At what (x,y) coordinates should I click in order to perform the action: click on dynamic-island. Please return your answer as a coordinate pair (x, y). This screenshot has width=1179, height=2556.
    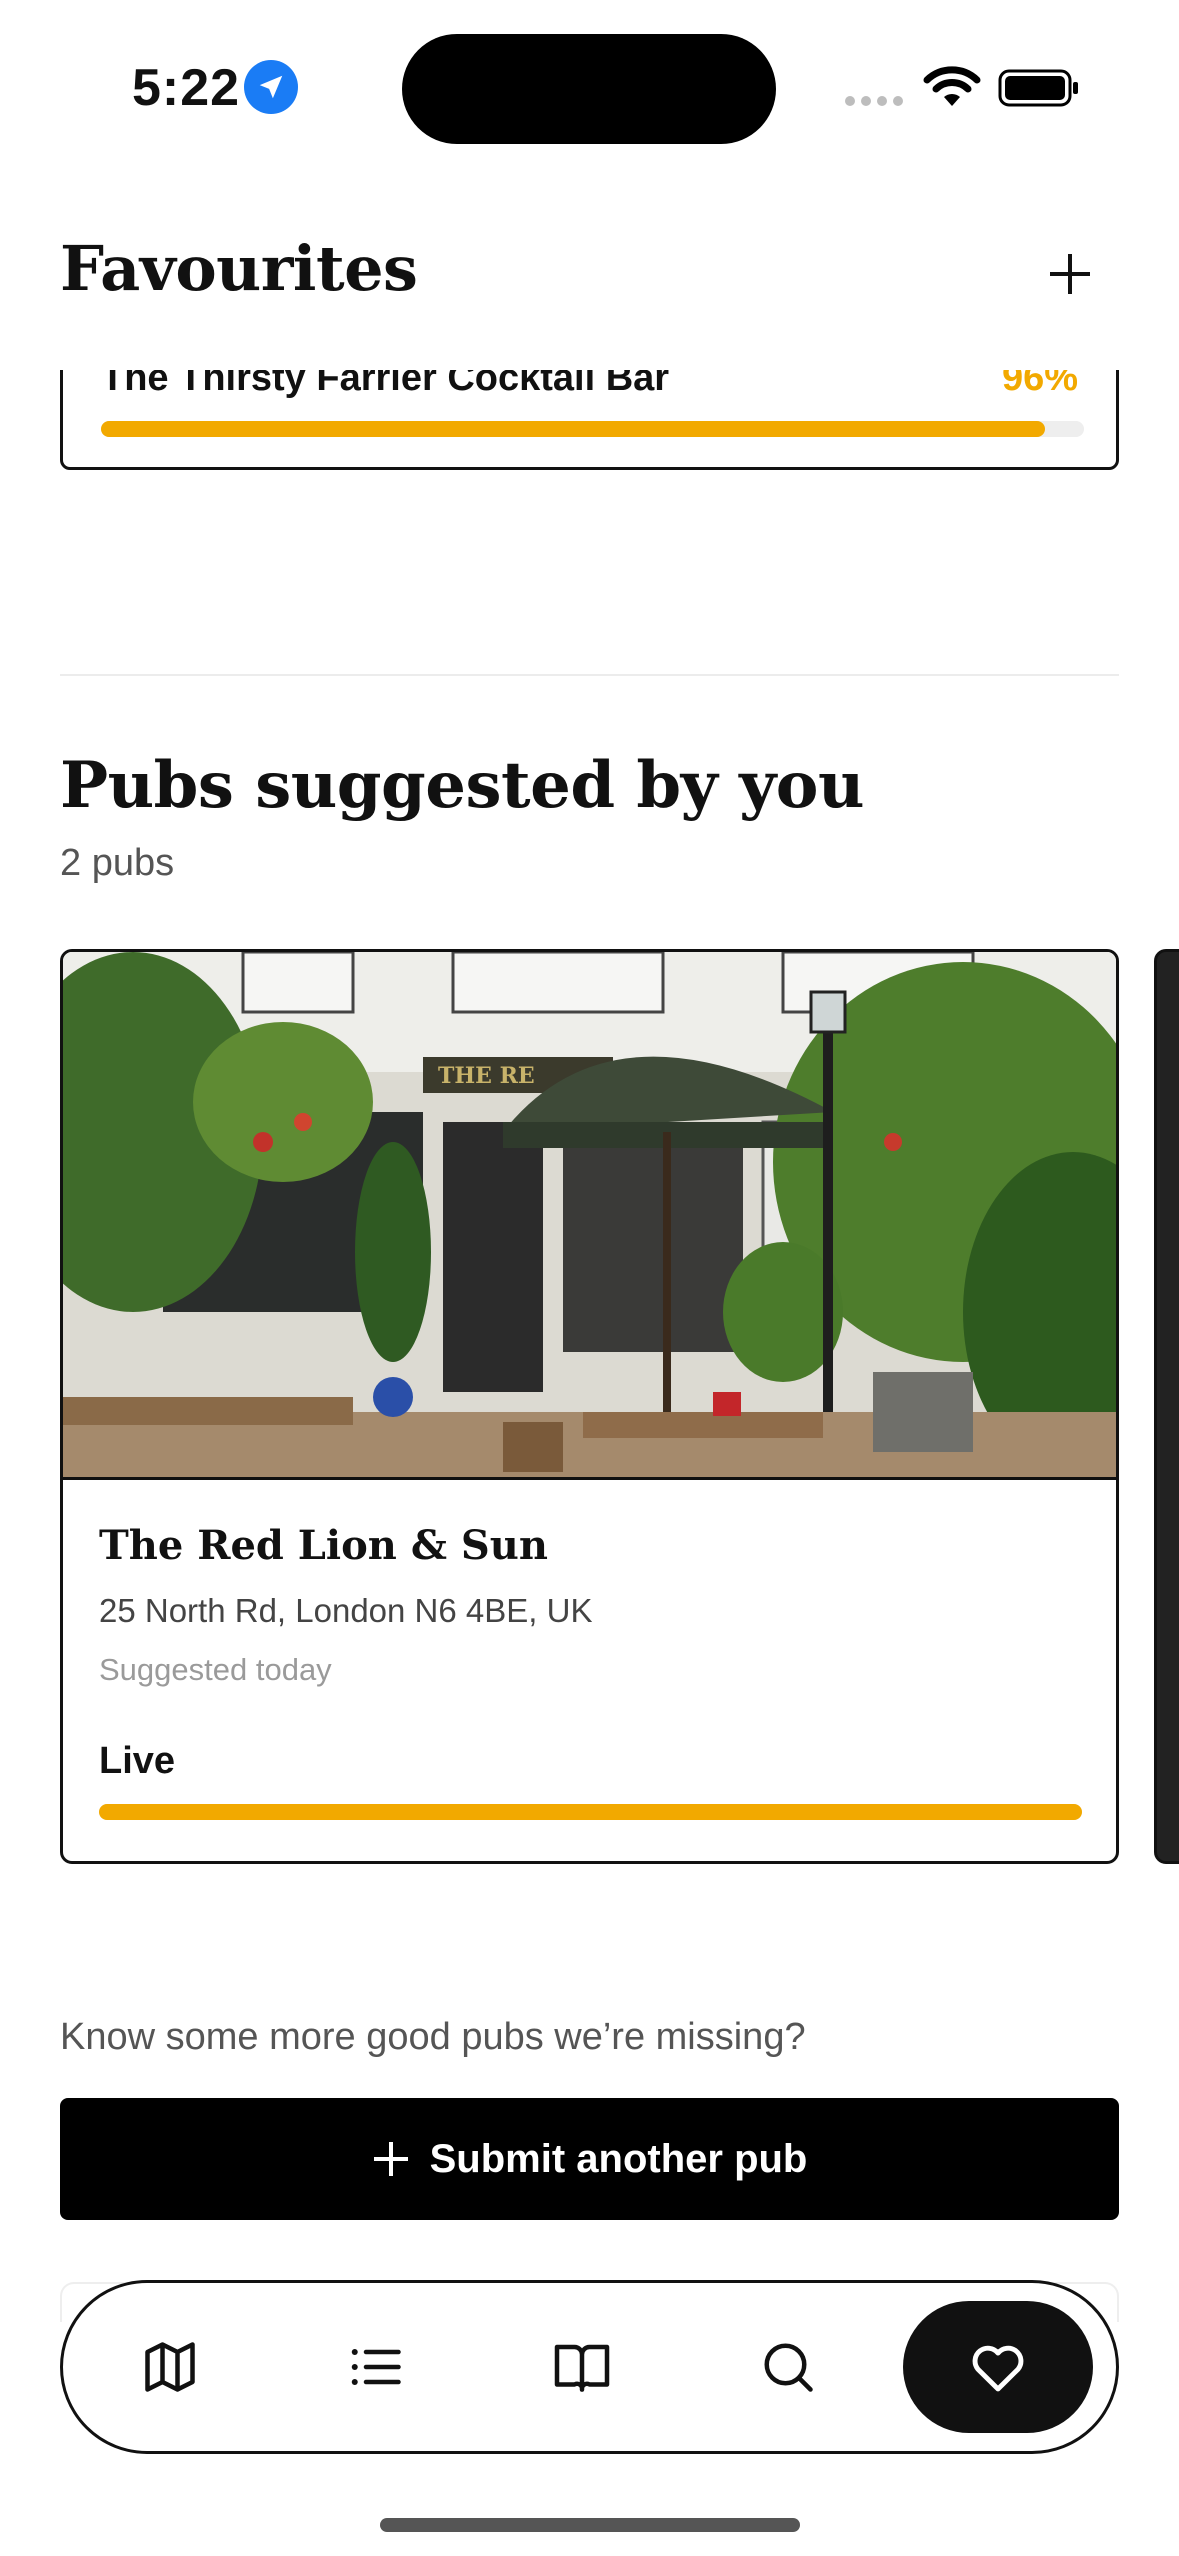
    Looking at the image, I should click on (589, 89).